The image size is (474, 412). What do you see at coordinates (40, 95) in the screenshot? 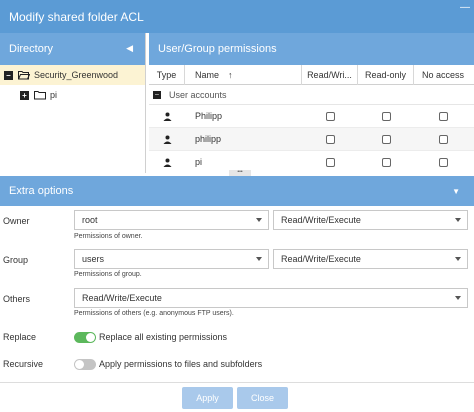
I see `folder-icon` at bounding box center [40, 95].